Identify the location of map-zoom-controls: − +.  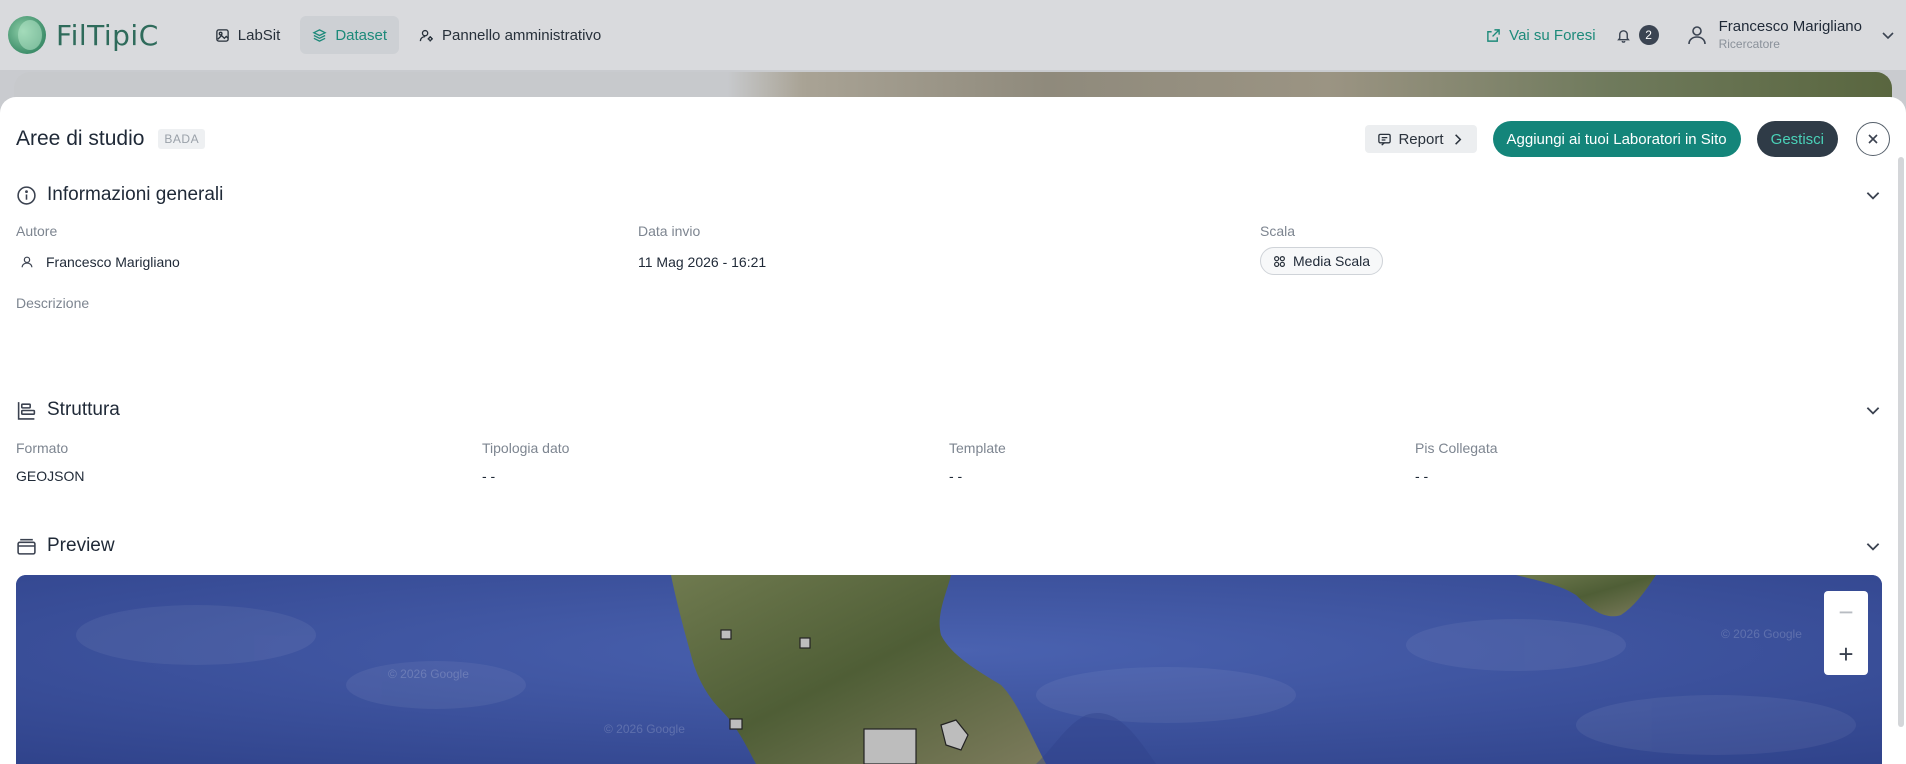
(1846, 633).